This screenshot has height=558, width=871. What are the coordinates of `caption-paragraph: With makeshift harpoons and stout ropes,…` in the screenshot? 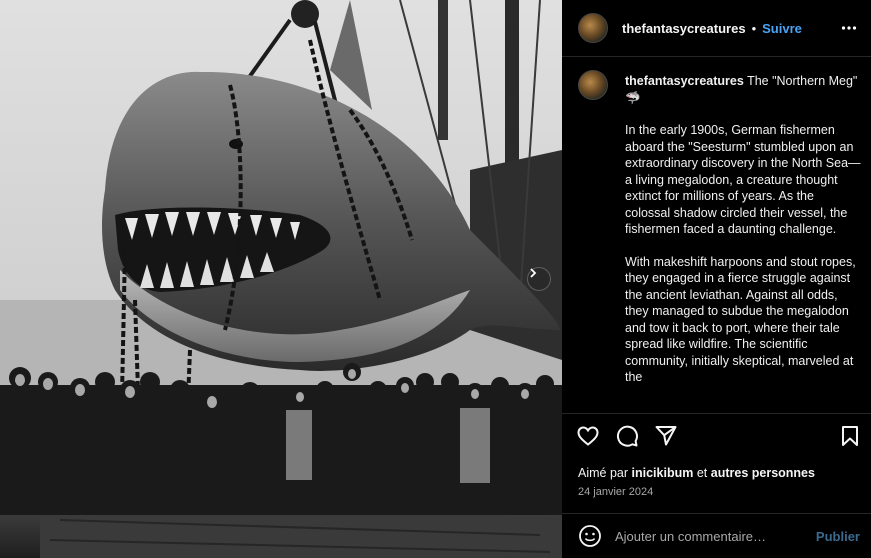 It's located at (740, 319).